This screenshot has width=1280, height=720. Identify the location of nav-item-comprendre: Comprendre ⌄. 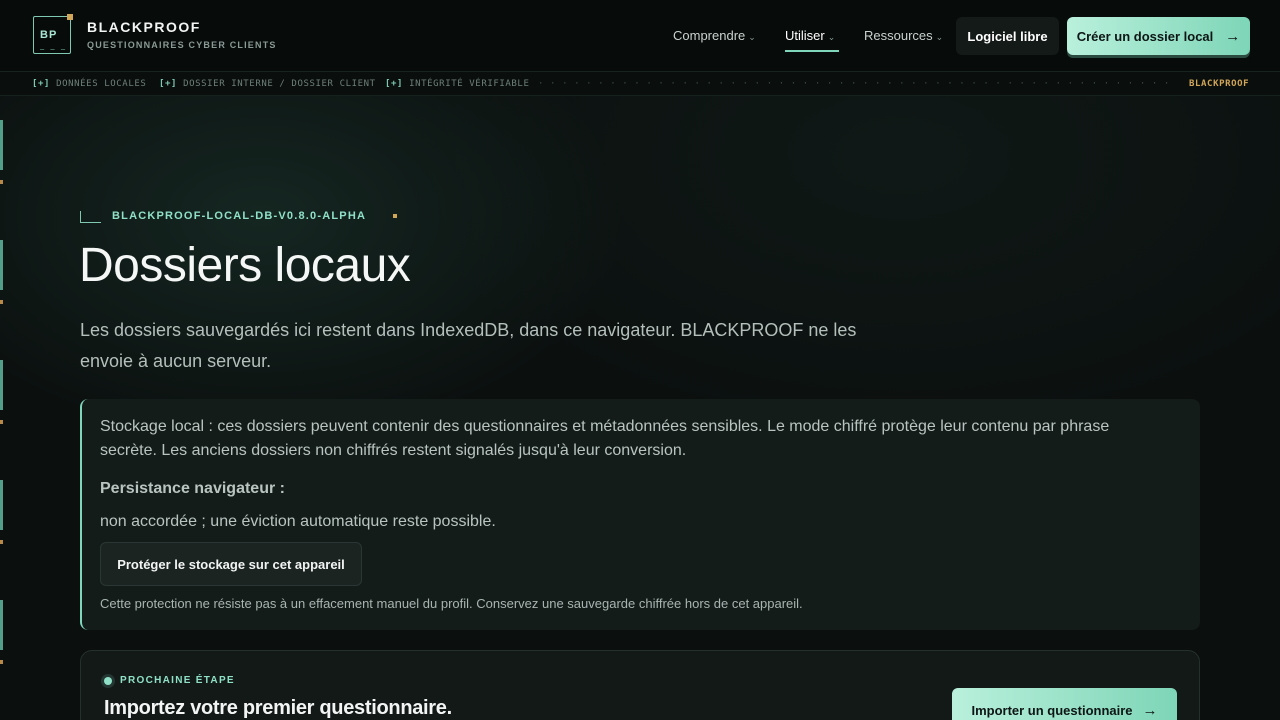
(714, 35).